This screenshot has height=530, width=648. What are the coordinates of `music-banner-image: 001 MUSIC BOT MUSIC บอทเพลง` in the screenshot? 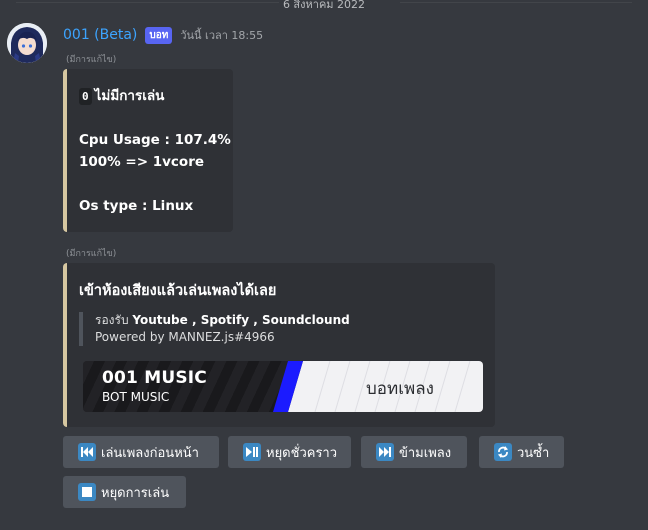 It's located at (283, 386).